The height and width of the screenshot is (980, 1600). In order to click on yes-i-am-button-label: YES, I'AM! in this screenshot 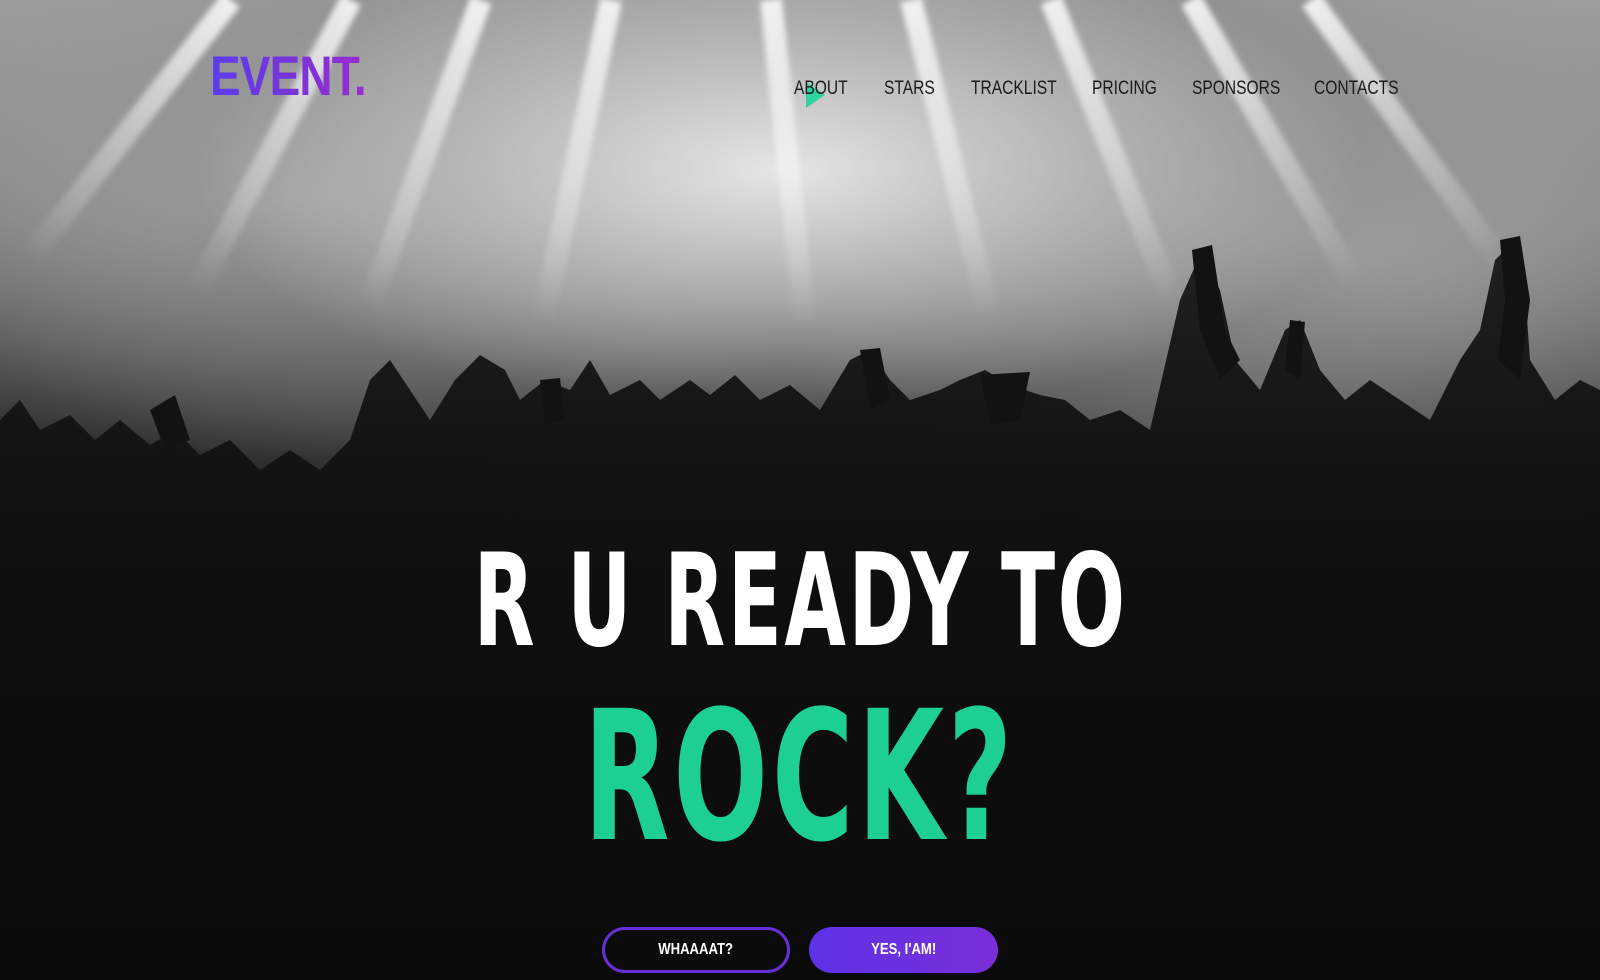, I will do `click(903, 949)`.